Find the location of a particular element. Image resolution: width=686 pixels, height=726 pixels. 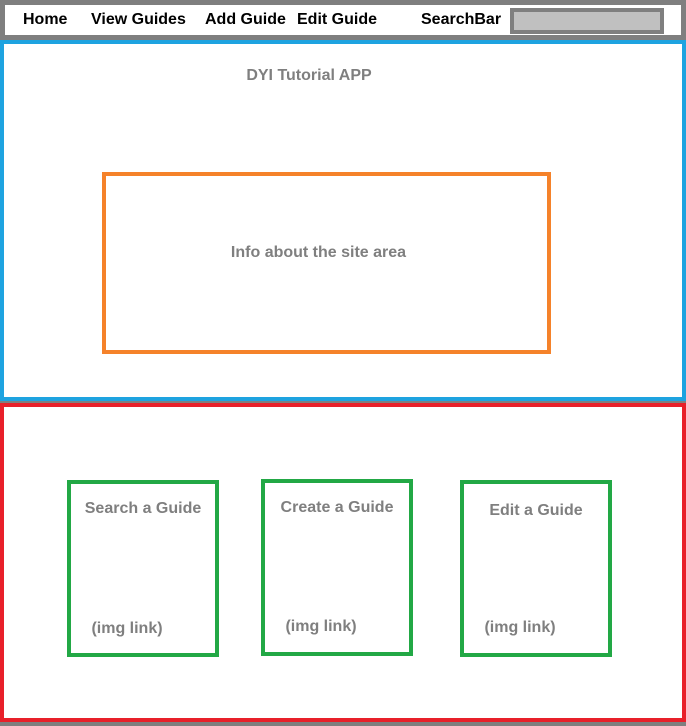

nav-edit-guide-link: Edit Guide is located at coordinates (337, 20).